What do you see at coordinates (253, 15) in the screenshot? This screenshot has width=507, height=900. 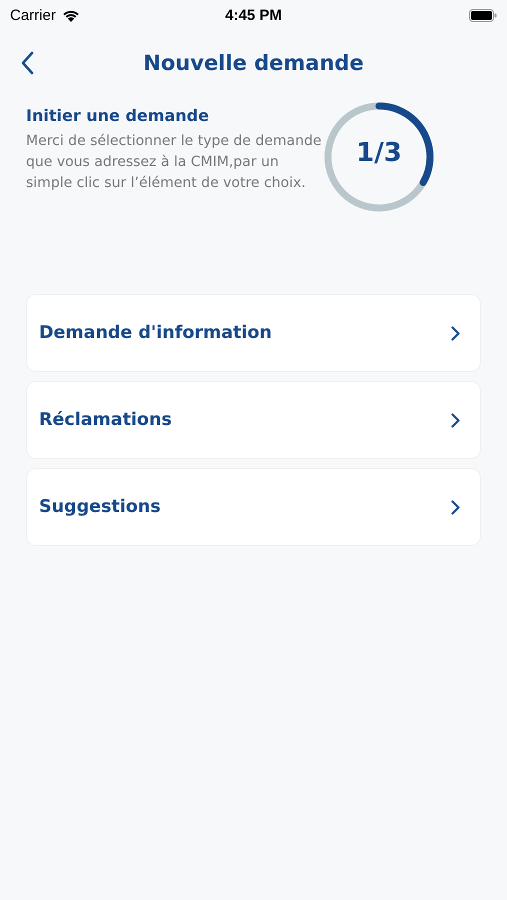 I see `status-time: 4:45 PM` at bounding box center [253, 15].